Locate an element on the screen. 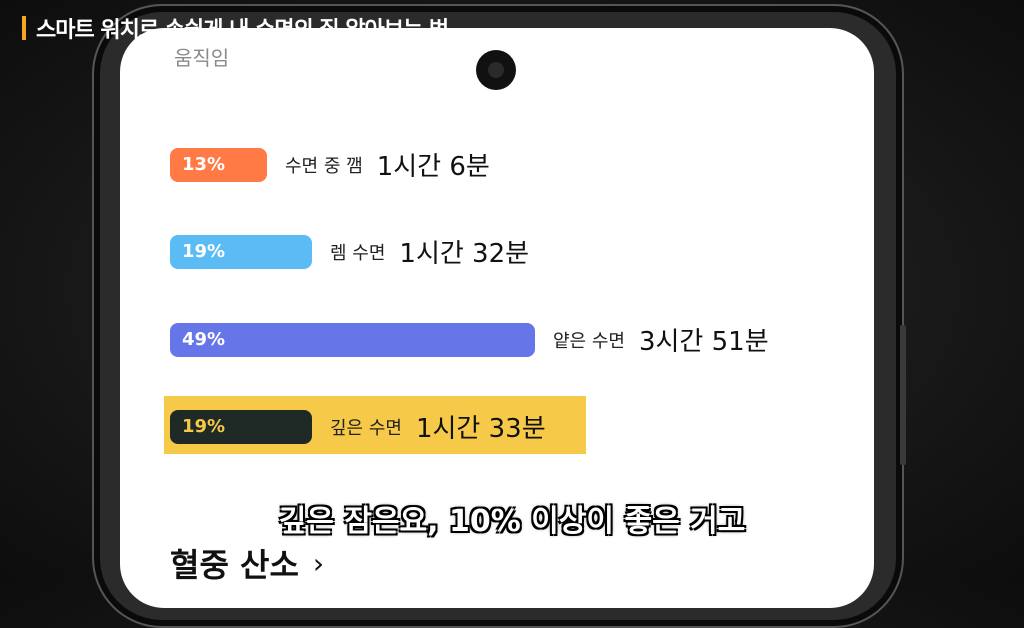 The height and width of the screenshot is (628, 1024). section-label-movement: 움직임 is located at coordinates (202, 58).